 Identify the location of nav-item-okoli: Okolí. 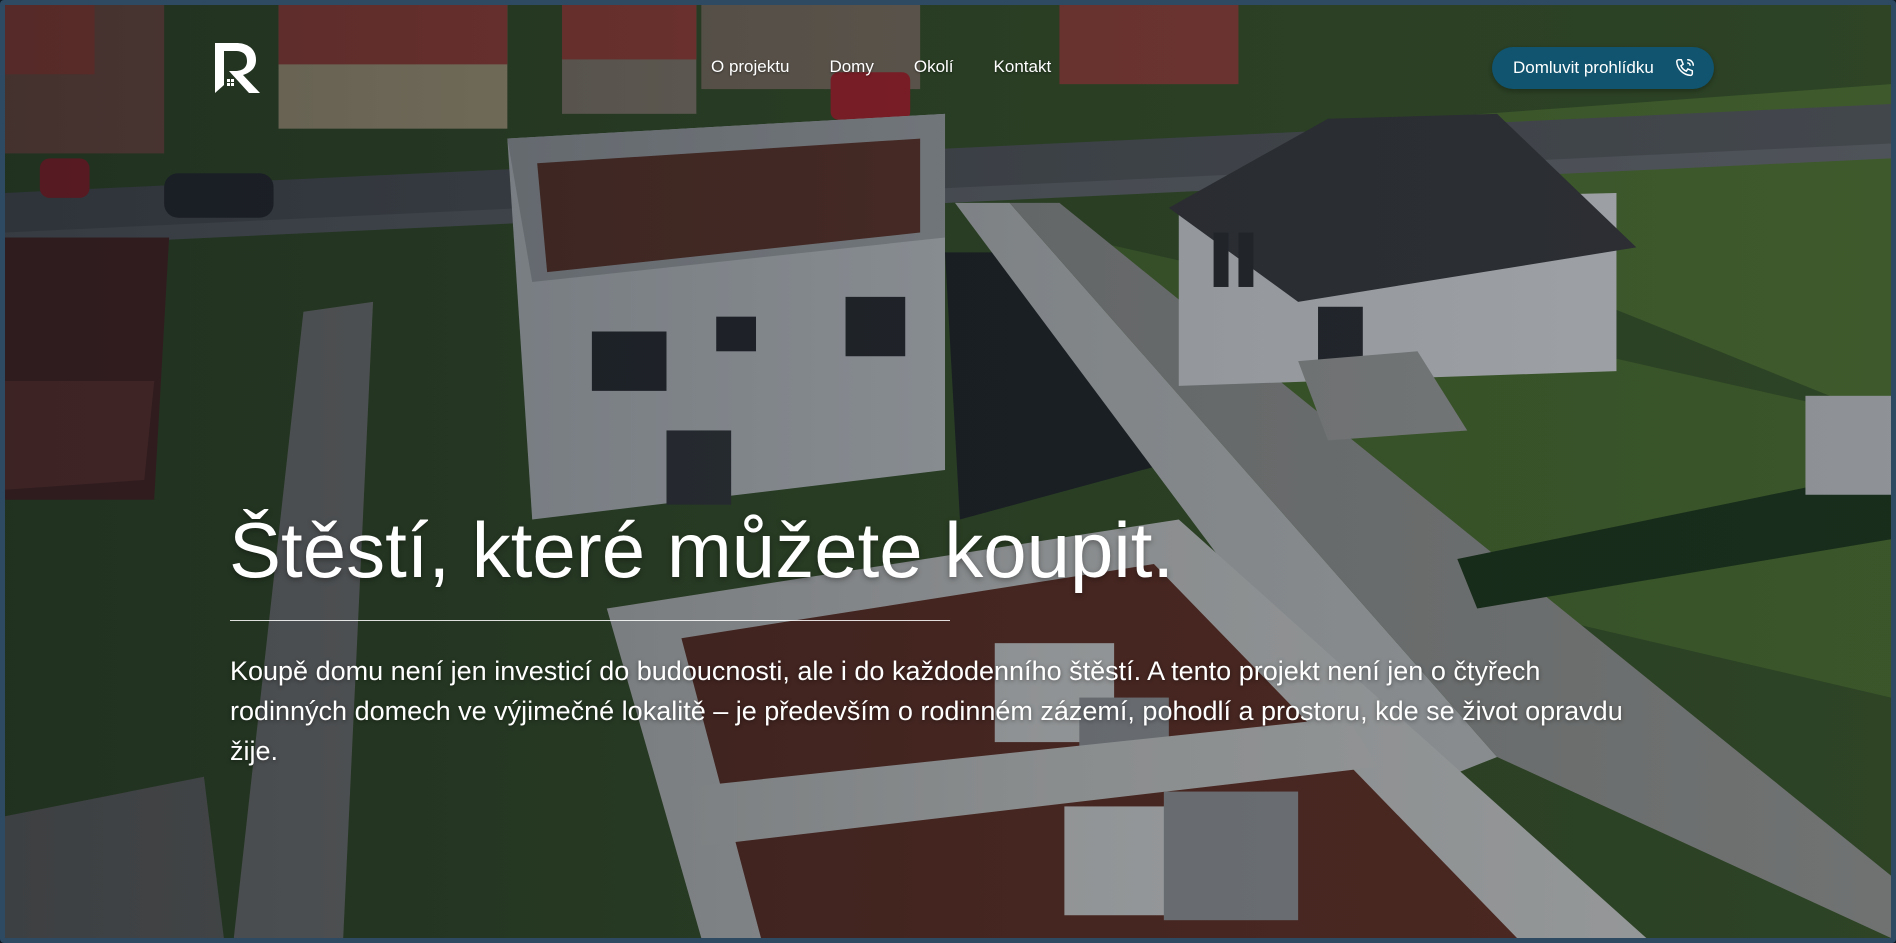
(934, 67).